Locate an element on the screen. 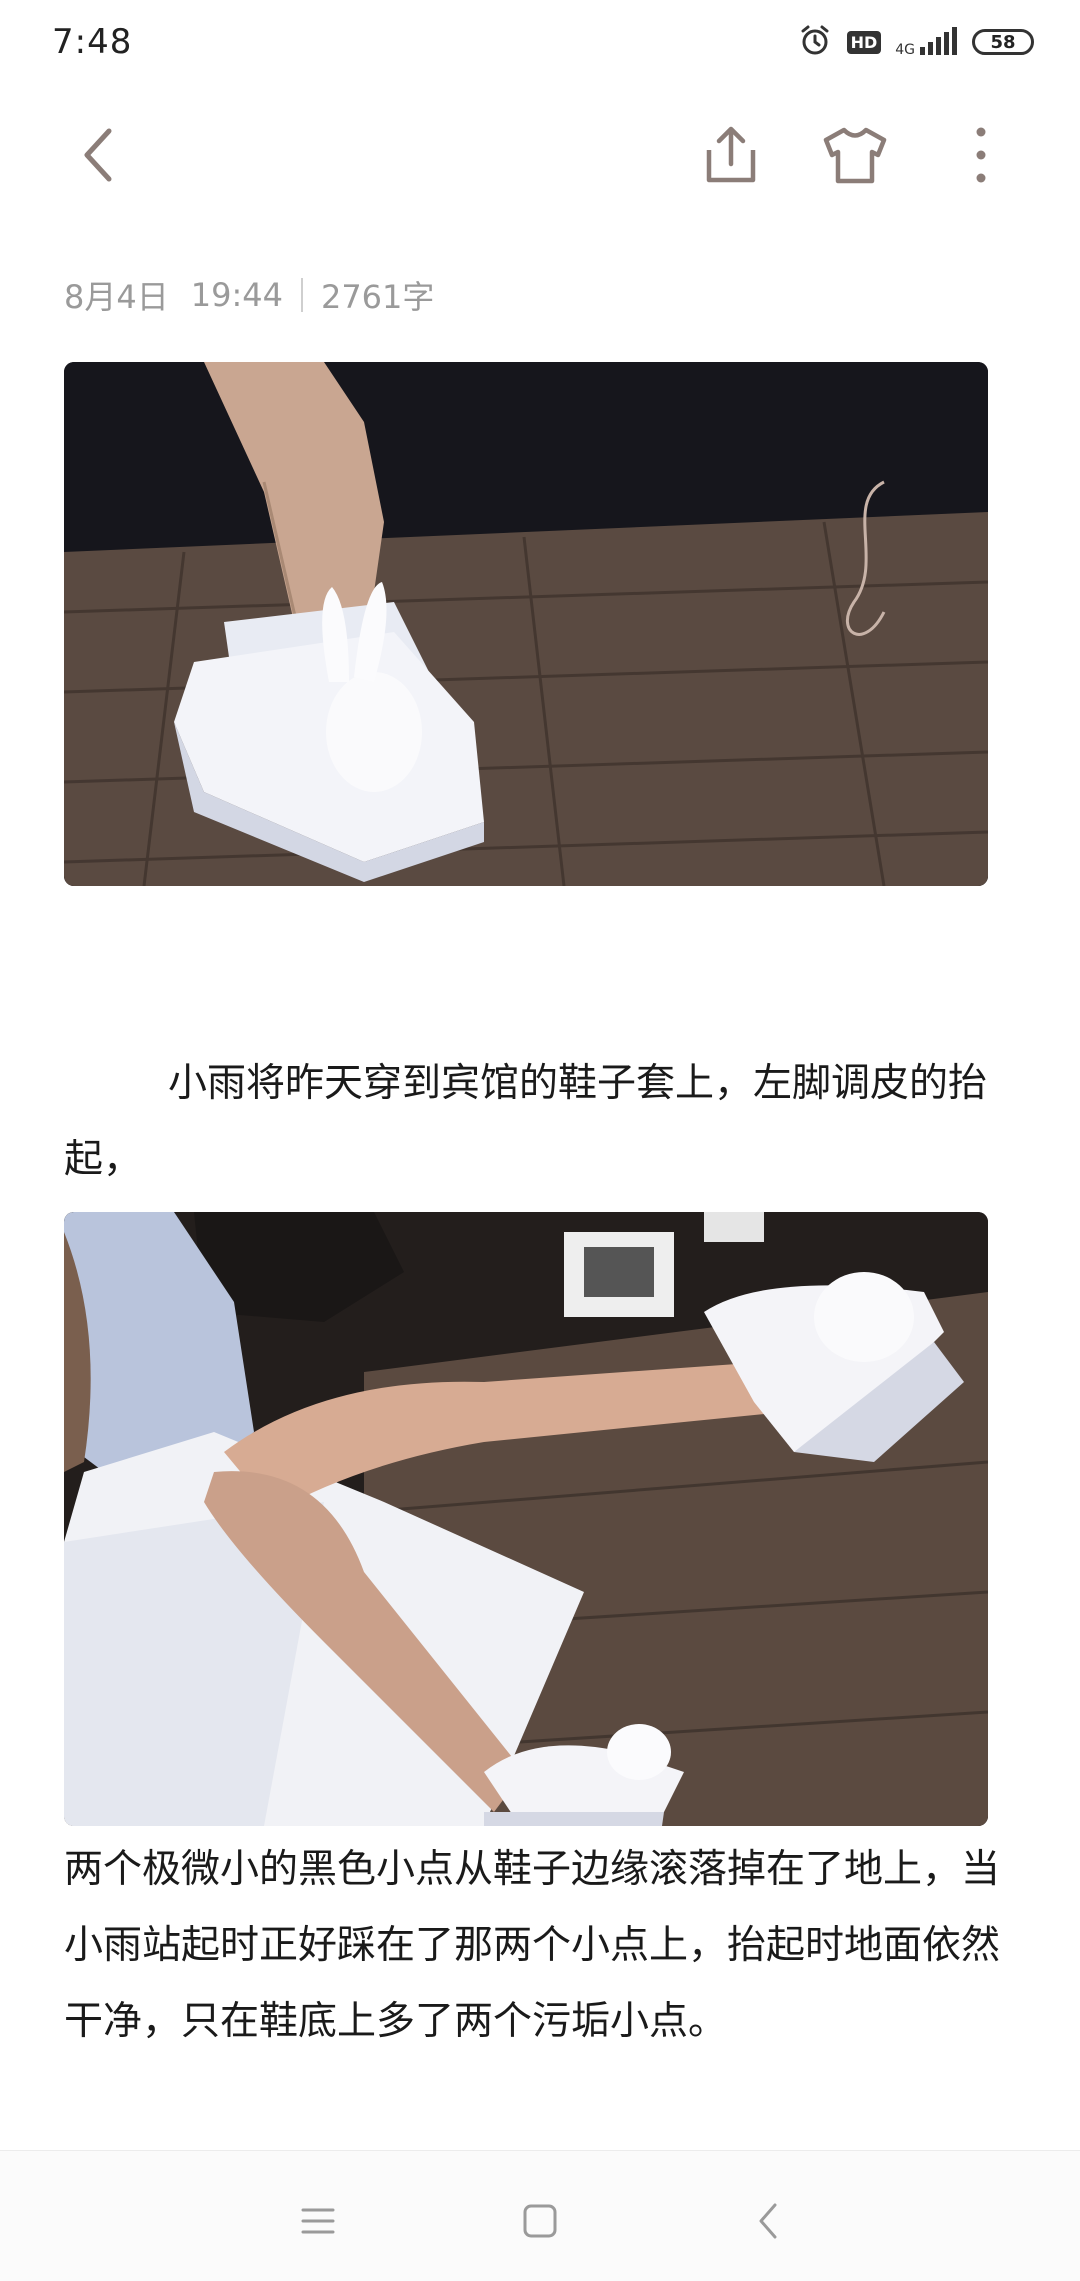 The image size is (1080, 2281). more-button is located at coordinates (981, 155).